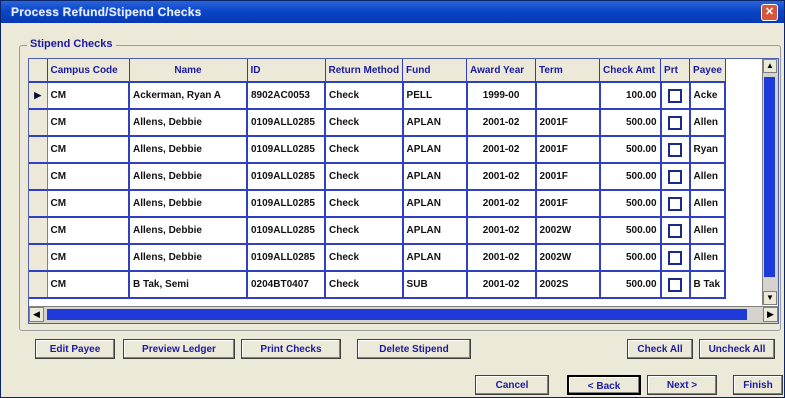 The width and height of the screenshot is (785, 398). I want to click on cancel-button: Cancel, so click(512, 385).